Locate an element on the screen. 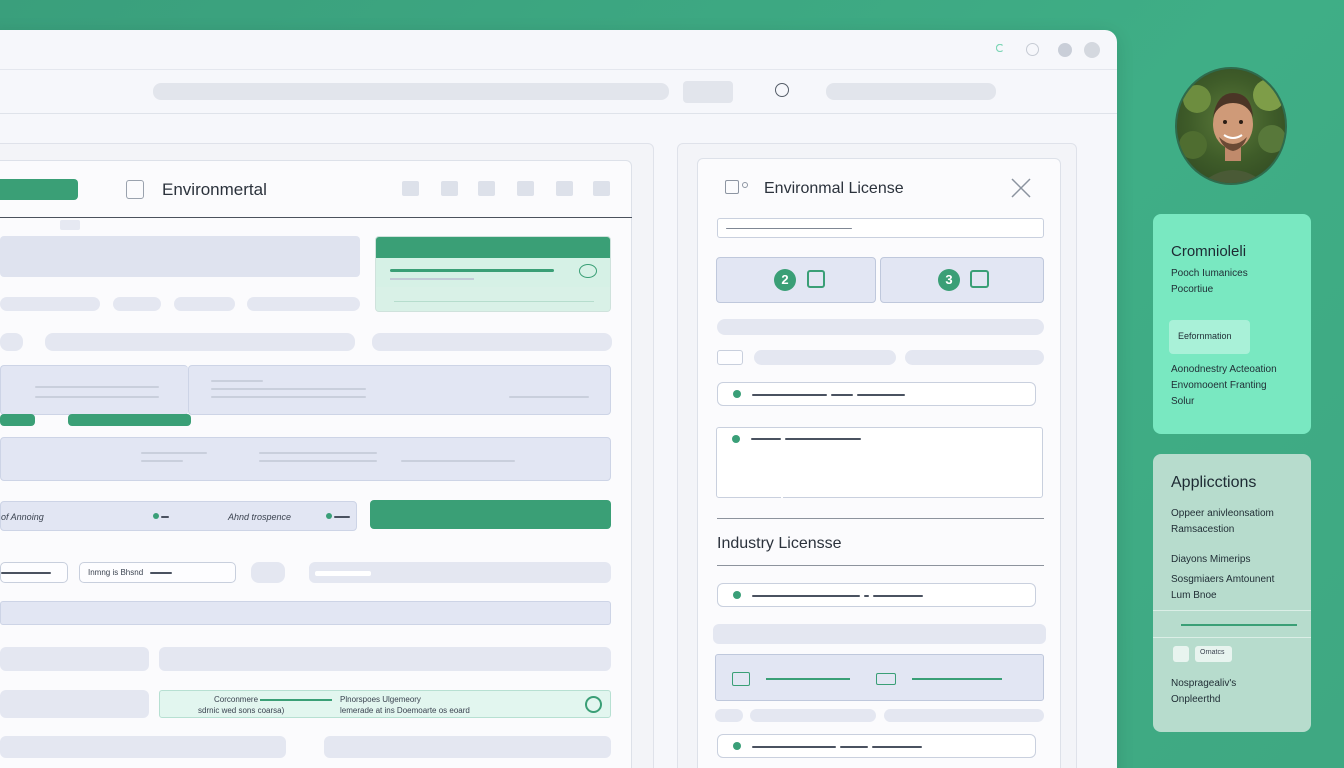 The width and height of the screenshot is (1344, 768). title-bar is located at coordinates (558, 50).